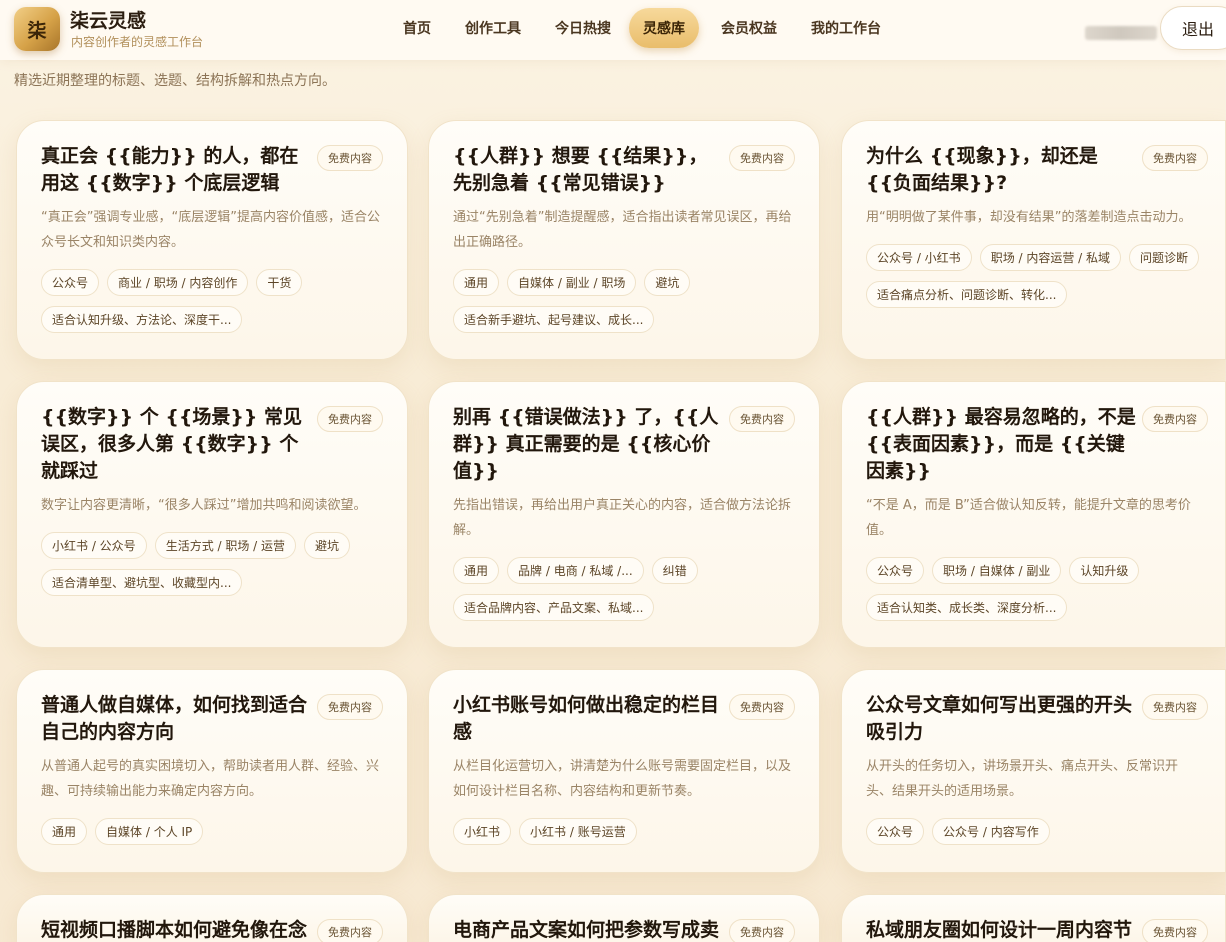  I want to click on card-tags: 通用 自媒体 / 个人 IP, so click(212, 831).